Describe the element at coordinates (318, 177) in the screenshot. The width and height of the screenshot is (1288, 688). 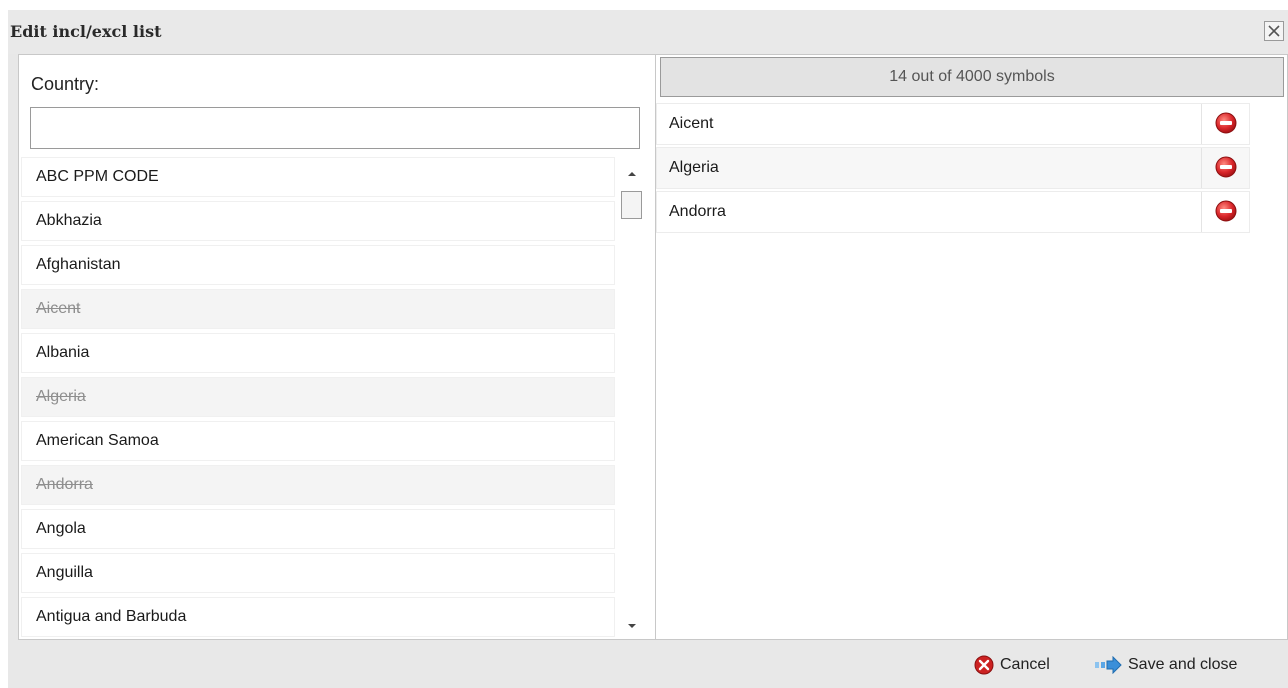
I see `country-list-item: ABC PPM CODE` at that location.